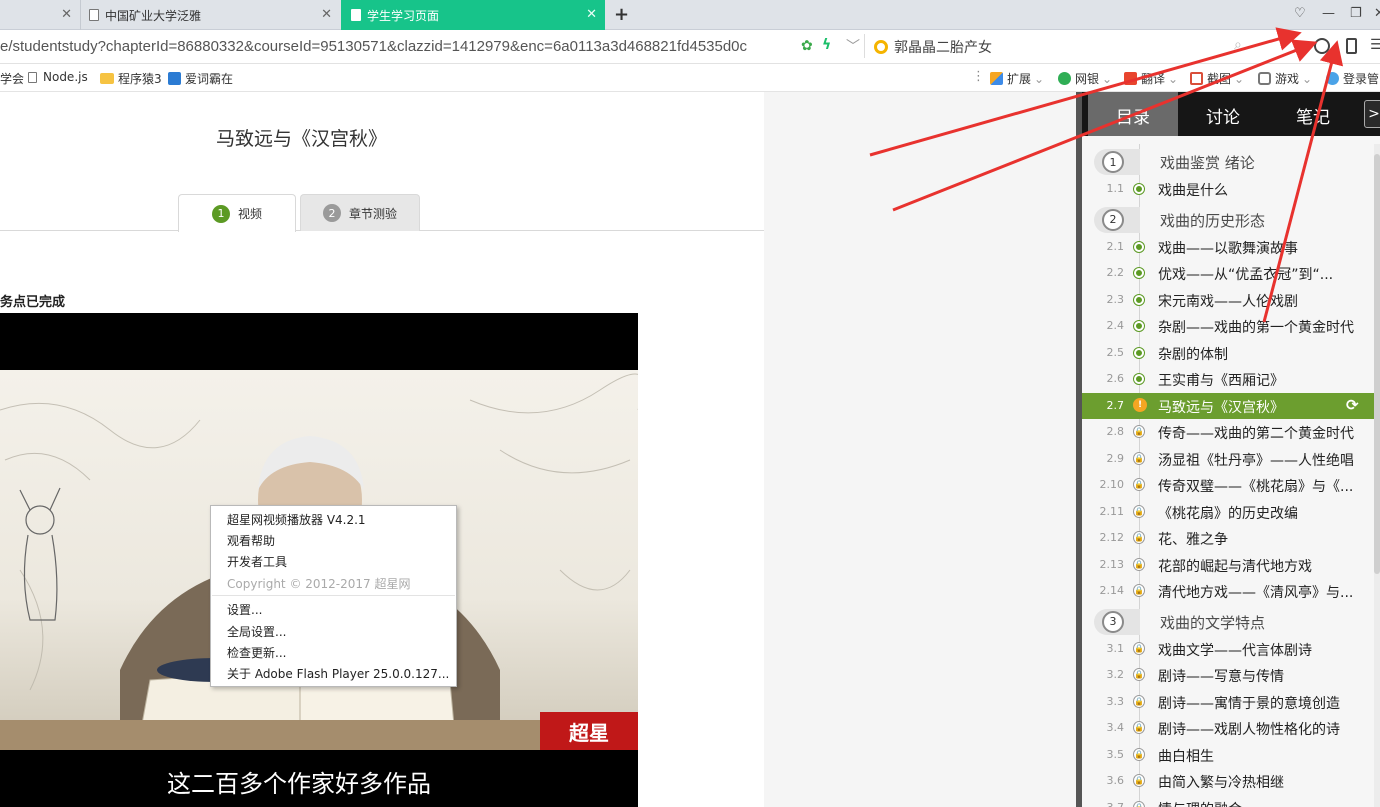 Image resolution: width=1380 pixels, height=807 pixels. Describe the element at coordinates (403, 15) in the screenshot. I see `tab-label: 学生学习页面` at that location.